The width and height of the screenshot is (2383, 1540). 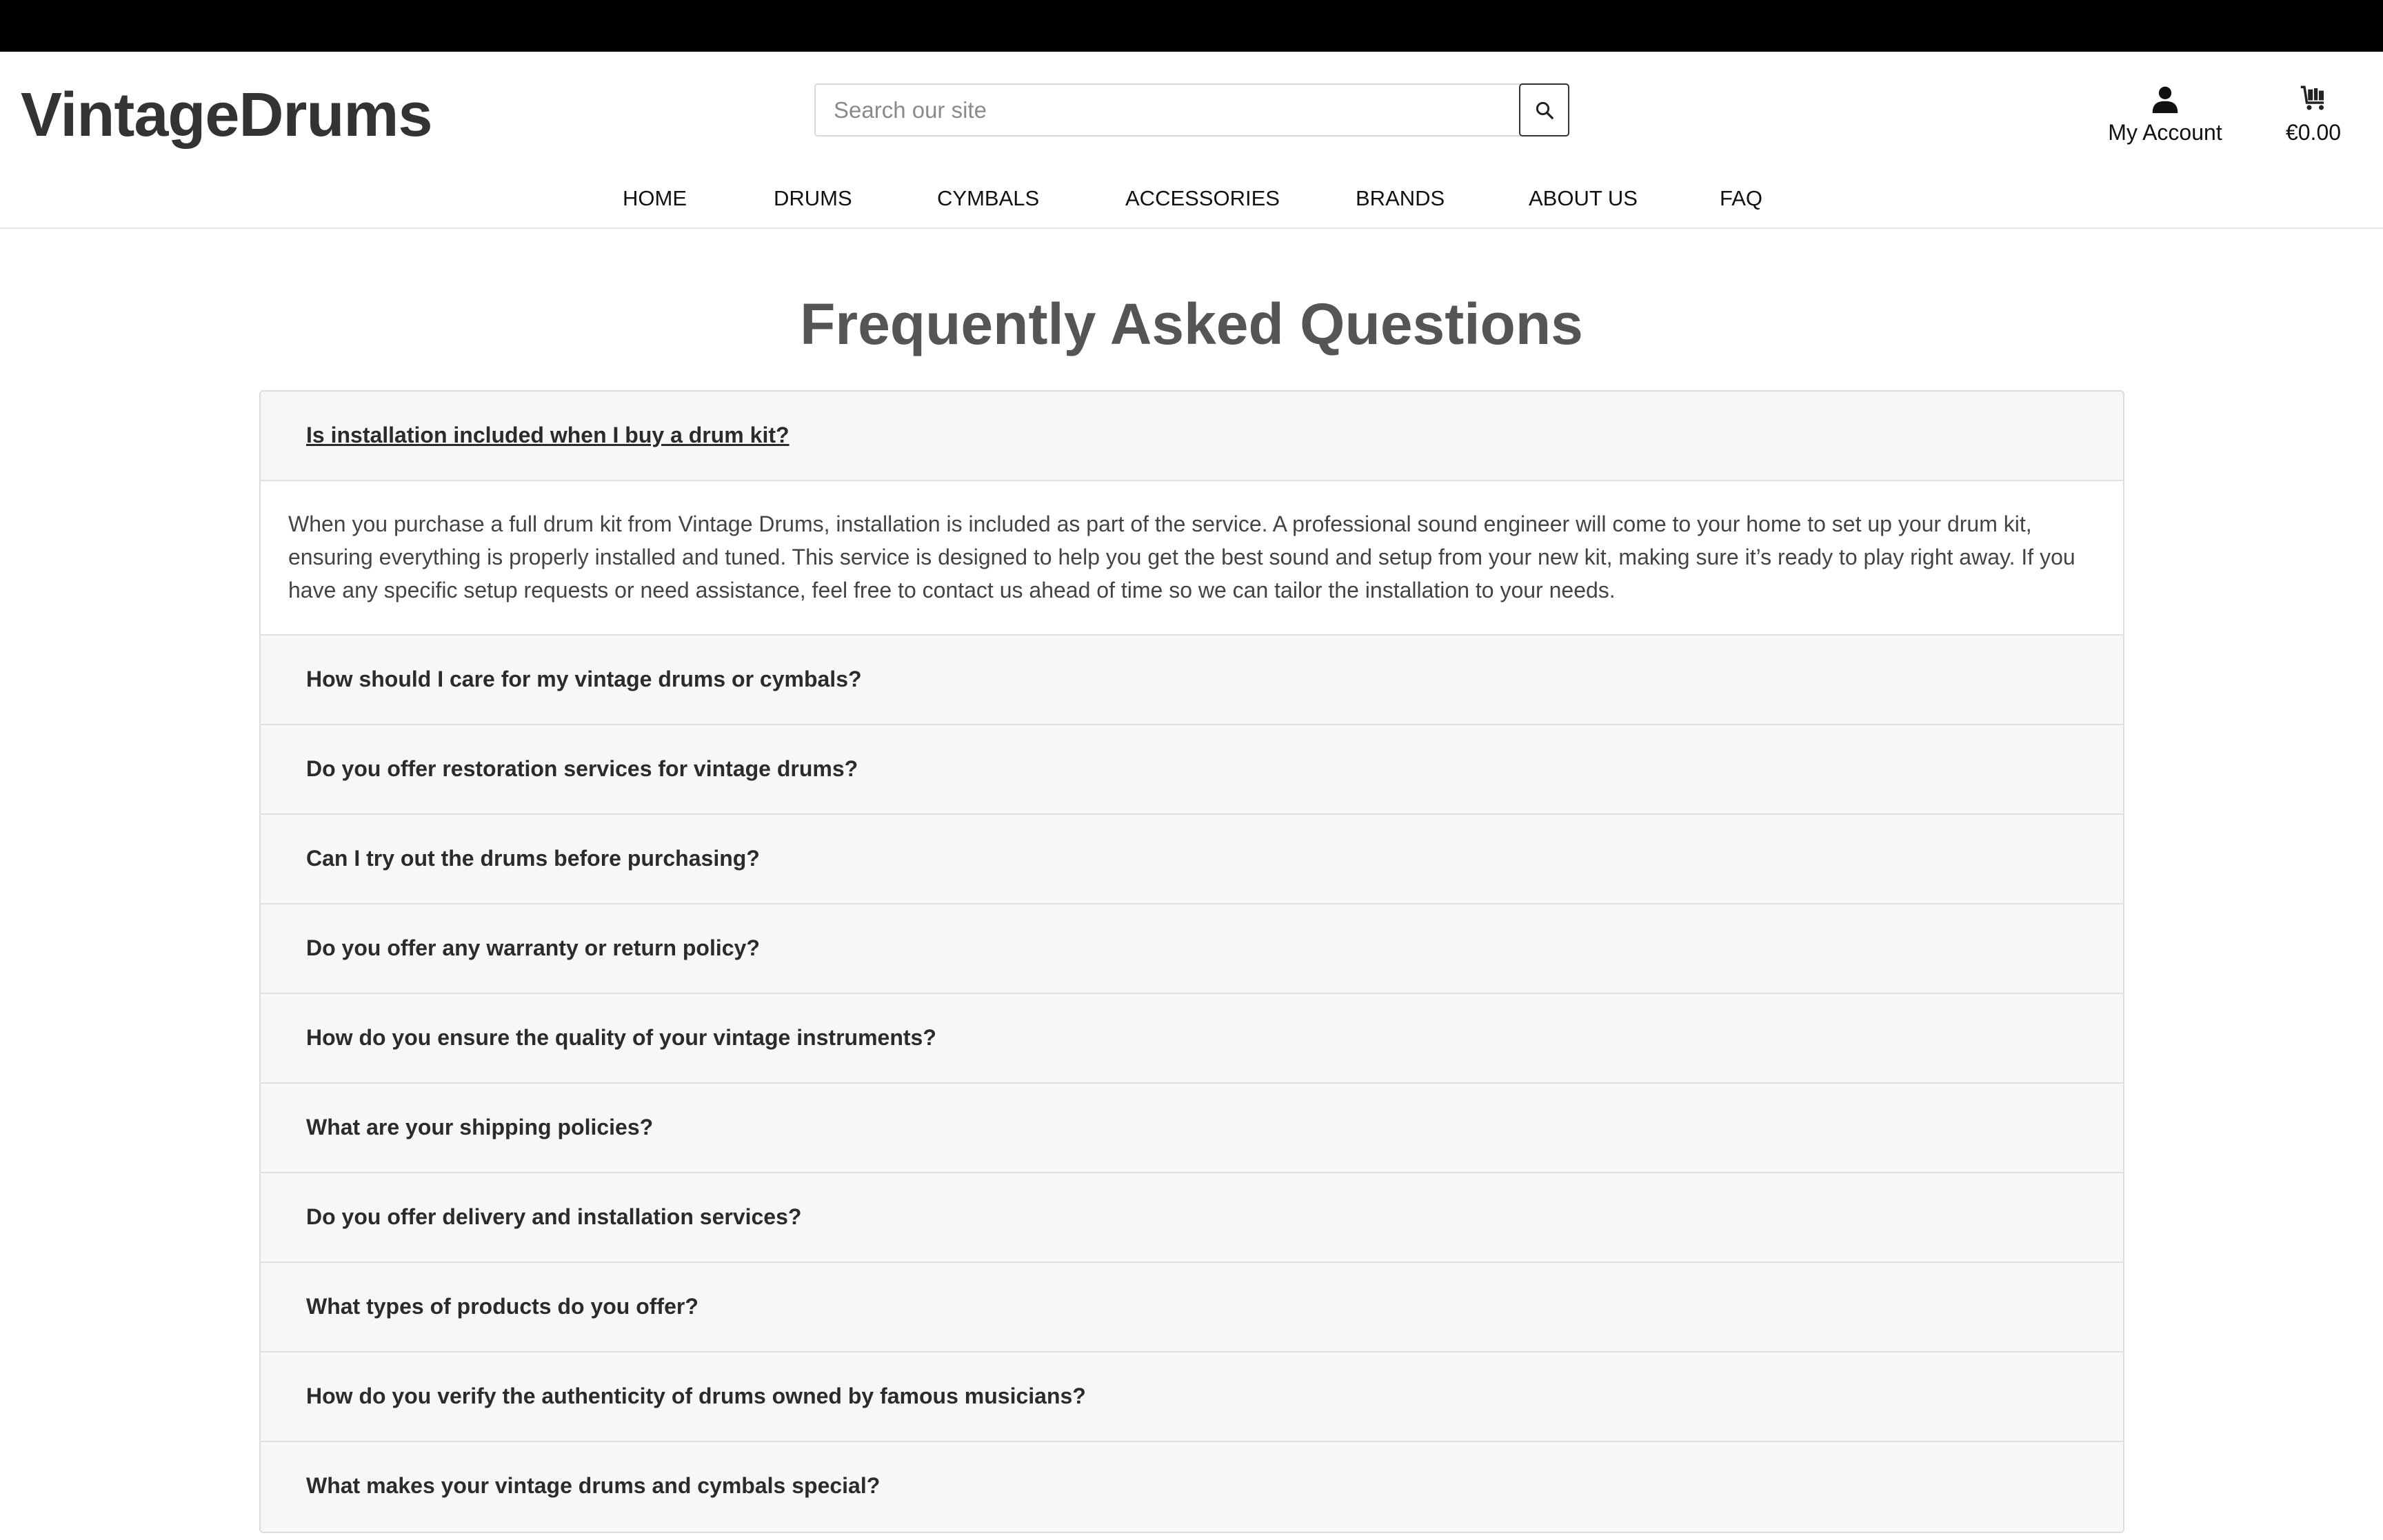 I want to click on my-account-label: My Account, so click(x=2165, y=133).